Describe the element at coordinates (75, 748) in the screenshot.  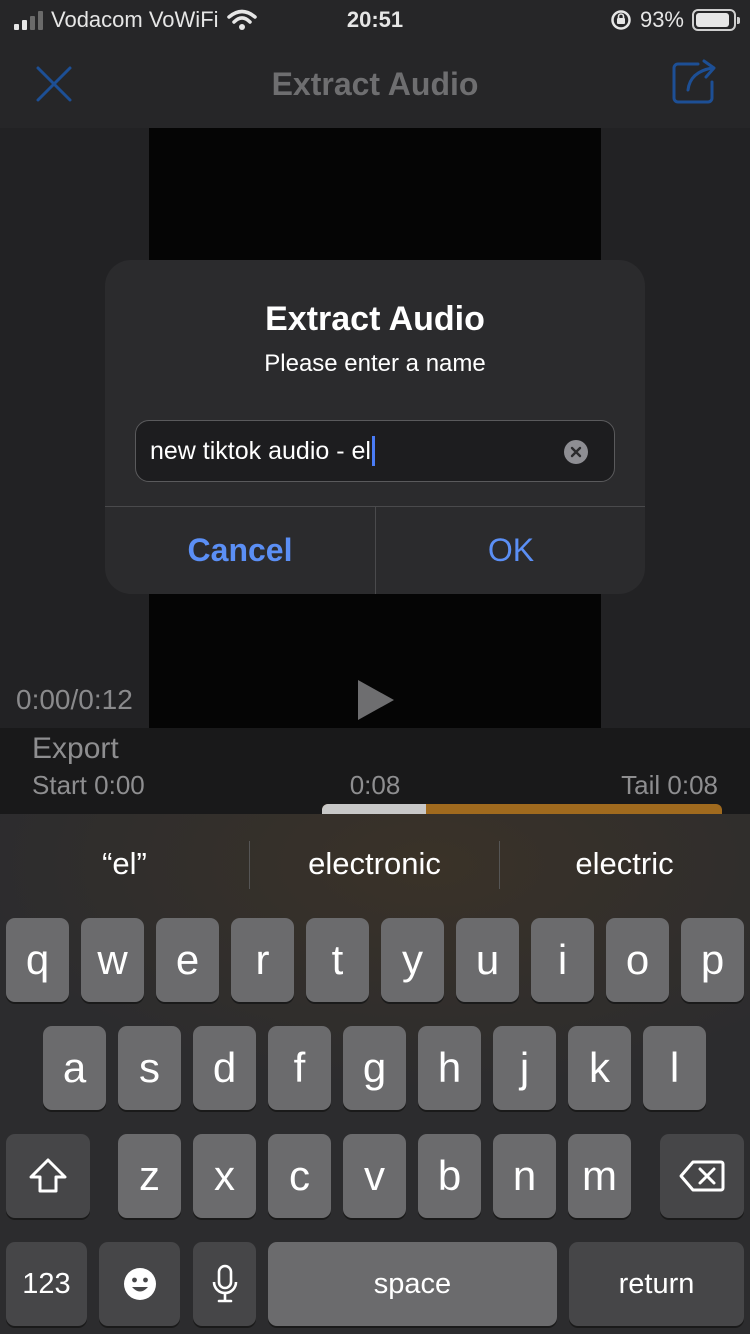
I see `export-label: Export` at that location.